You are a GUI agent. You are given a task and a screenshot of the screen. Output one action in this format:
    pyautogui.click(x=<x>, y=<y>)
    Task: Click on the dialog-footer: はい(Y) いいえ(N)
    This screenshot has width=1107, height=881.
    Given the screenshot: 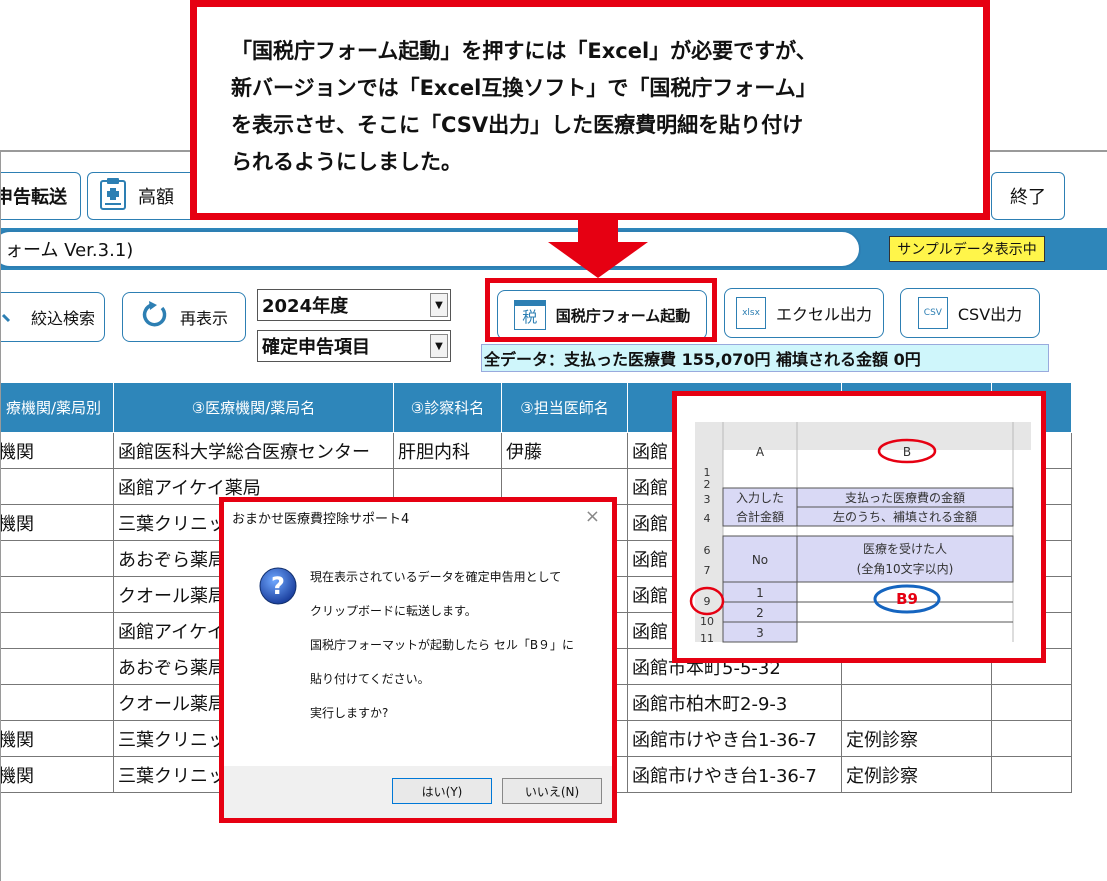 What is the action you would take?
    pyautogui.click(x=418, y=792)
    